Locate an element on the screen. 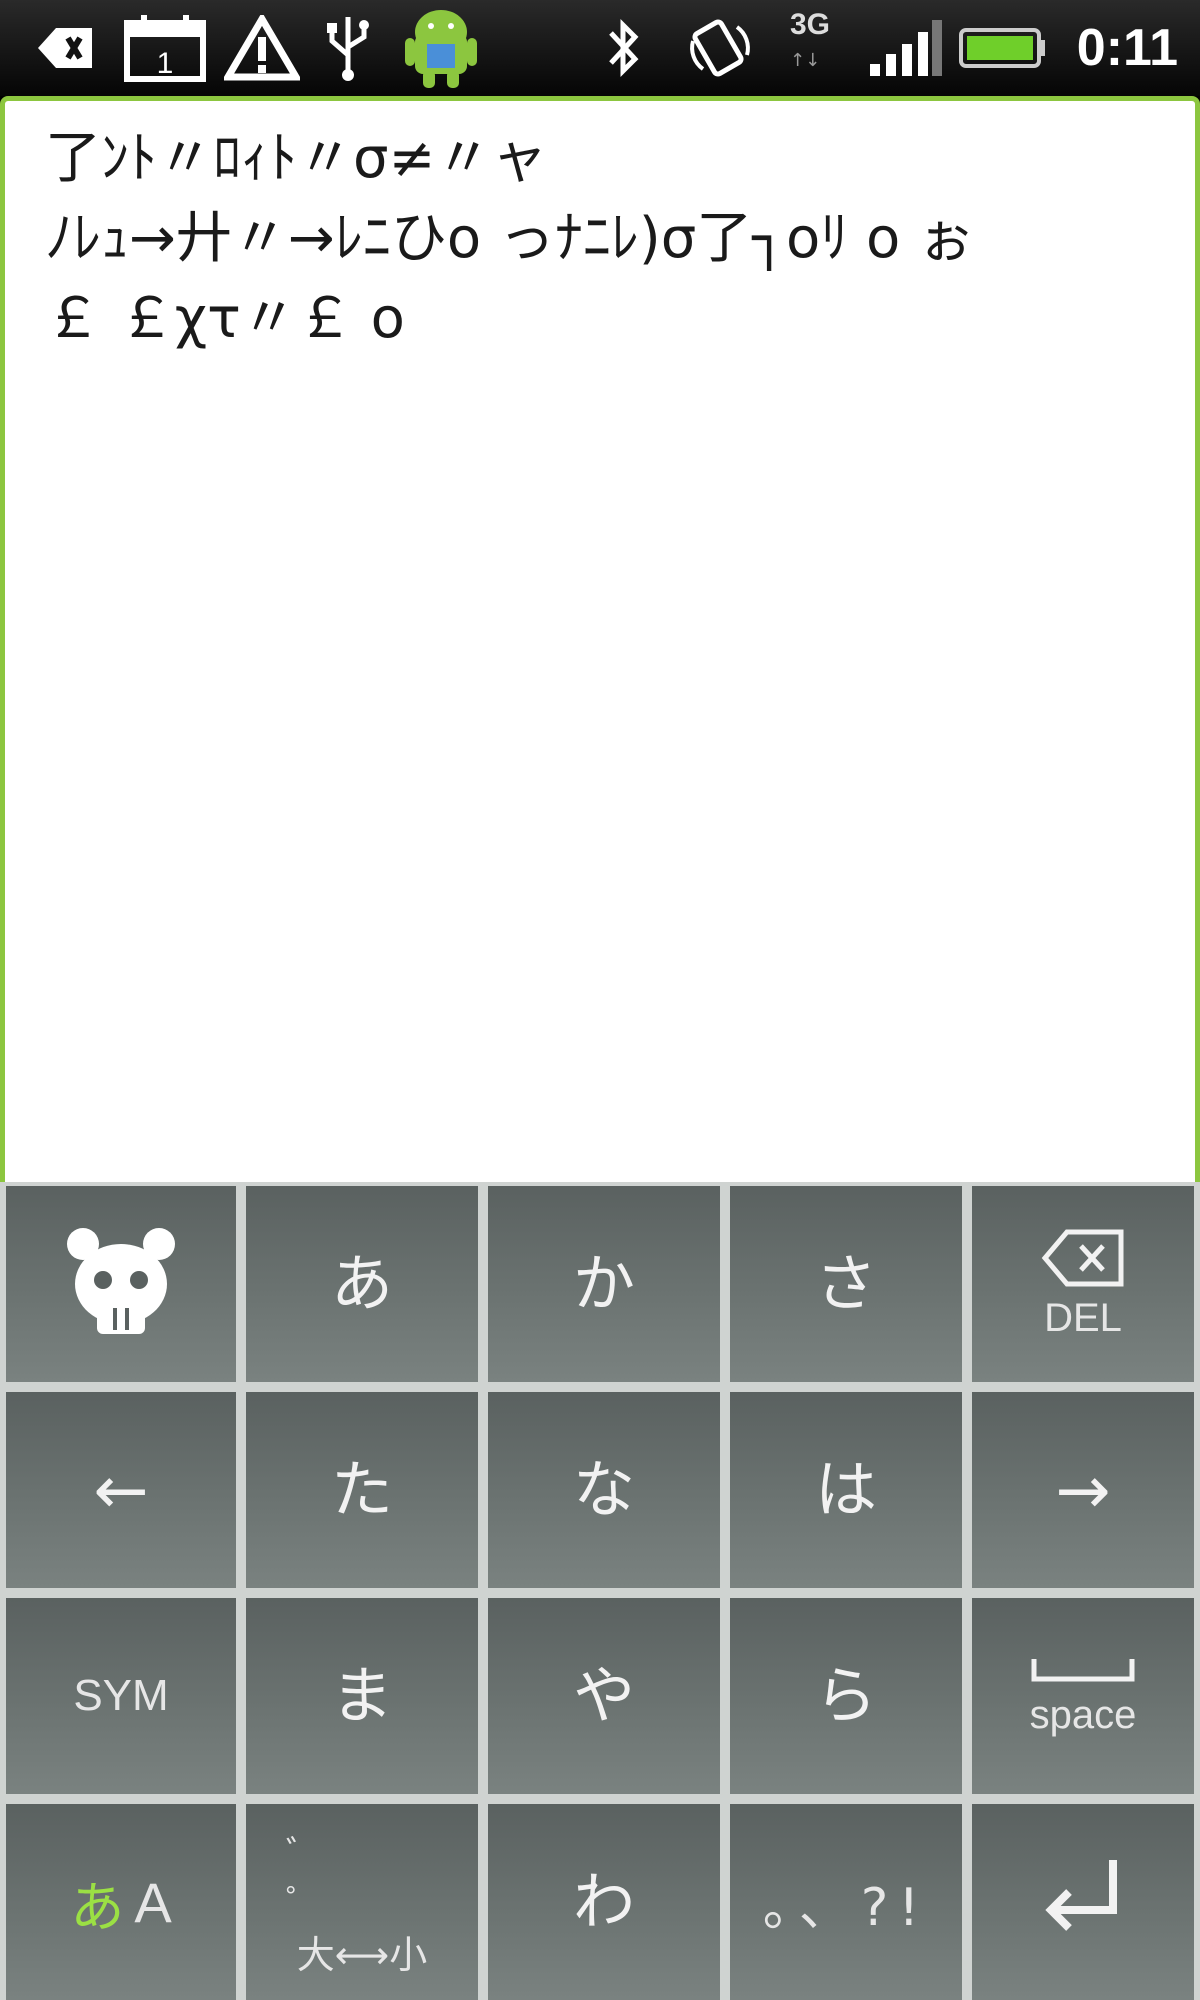 This screenshot has height=2000, width=1200. key-ya: や is located at coordinates (604, 1696).